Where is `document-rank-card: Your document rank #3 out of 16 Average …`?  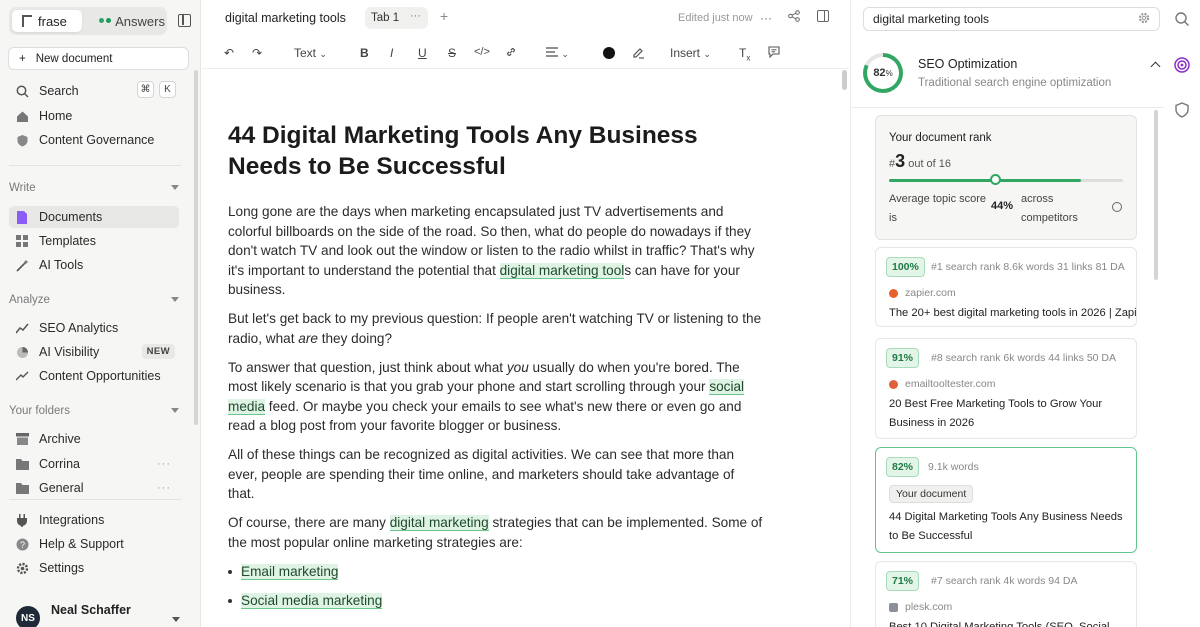
document-rank-card: Your document rank #3 out of 16 Average … is located at coordinates (1006, 177).